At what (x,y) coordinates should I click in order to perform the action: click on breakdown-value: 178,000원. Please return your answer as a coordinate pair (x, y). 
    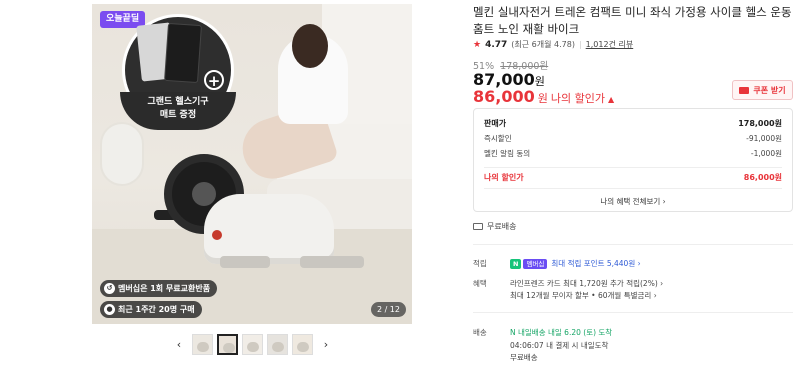
    Looking at the image, I should click on (760, 123).